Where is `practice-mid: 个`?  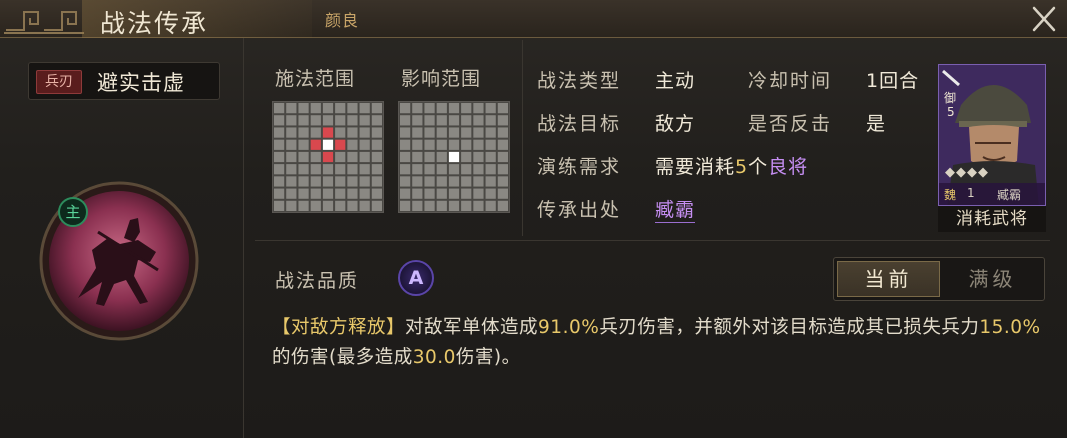 practice-mid: 个 is located at coordinates (758, 167).